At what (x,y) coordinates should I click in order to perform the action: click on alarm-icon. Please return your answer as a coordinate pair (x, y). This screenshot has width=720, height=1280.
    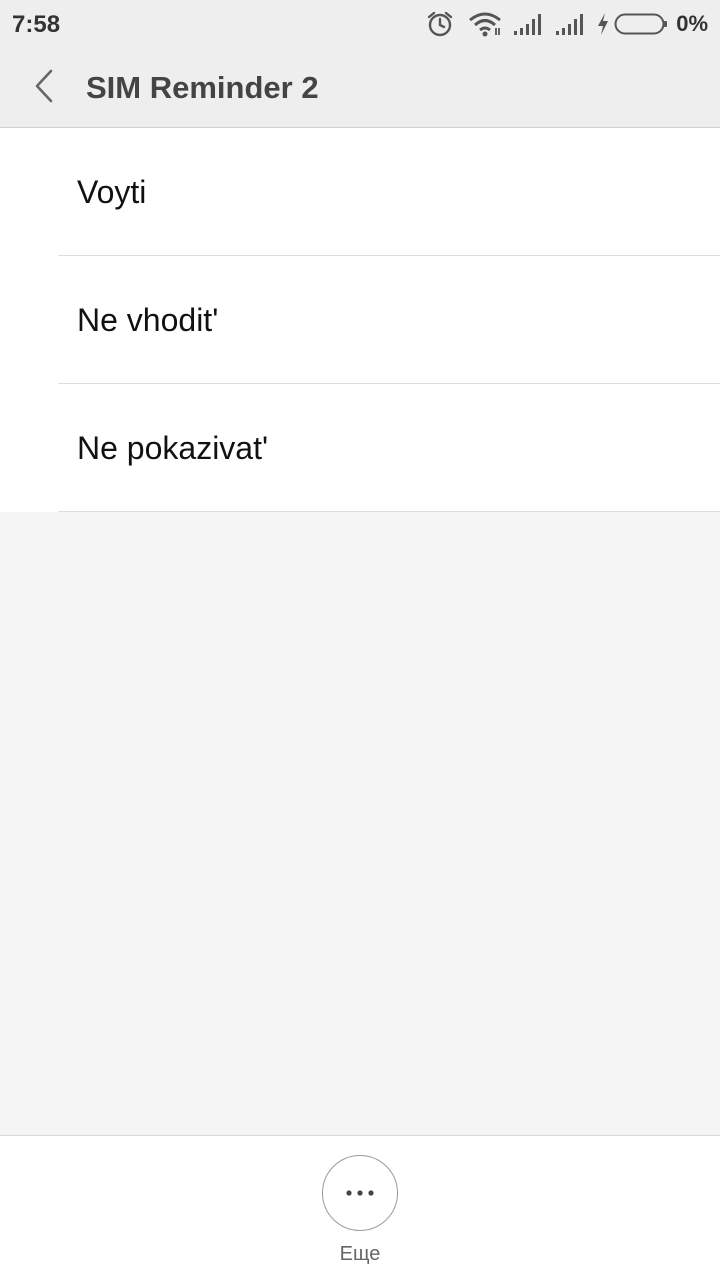
    Looking at the image, I should click on (440, 24).